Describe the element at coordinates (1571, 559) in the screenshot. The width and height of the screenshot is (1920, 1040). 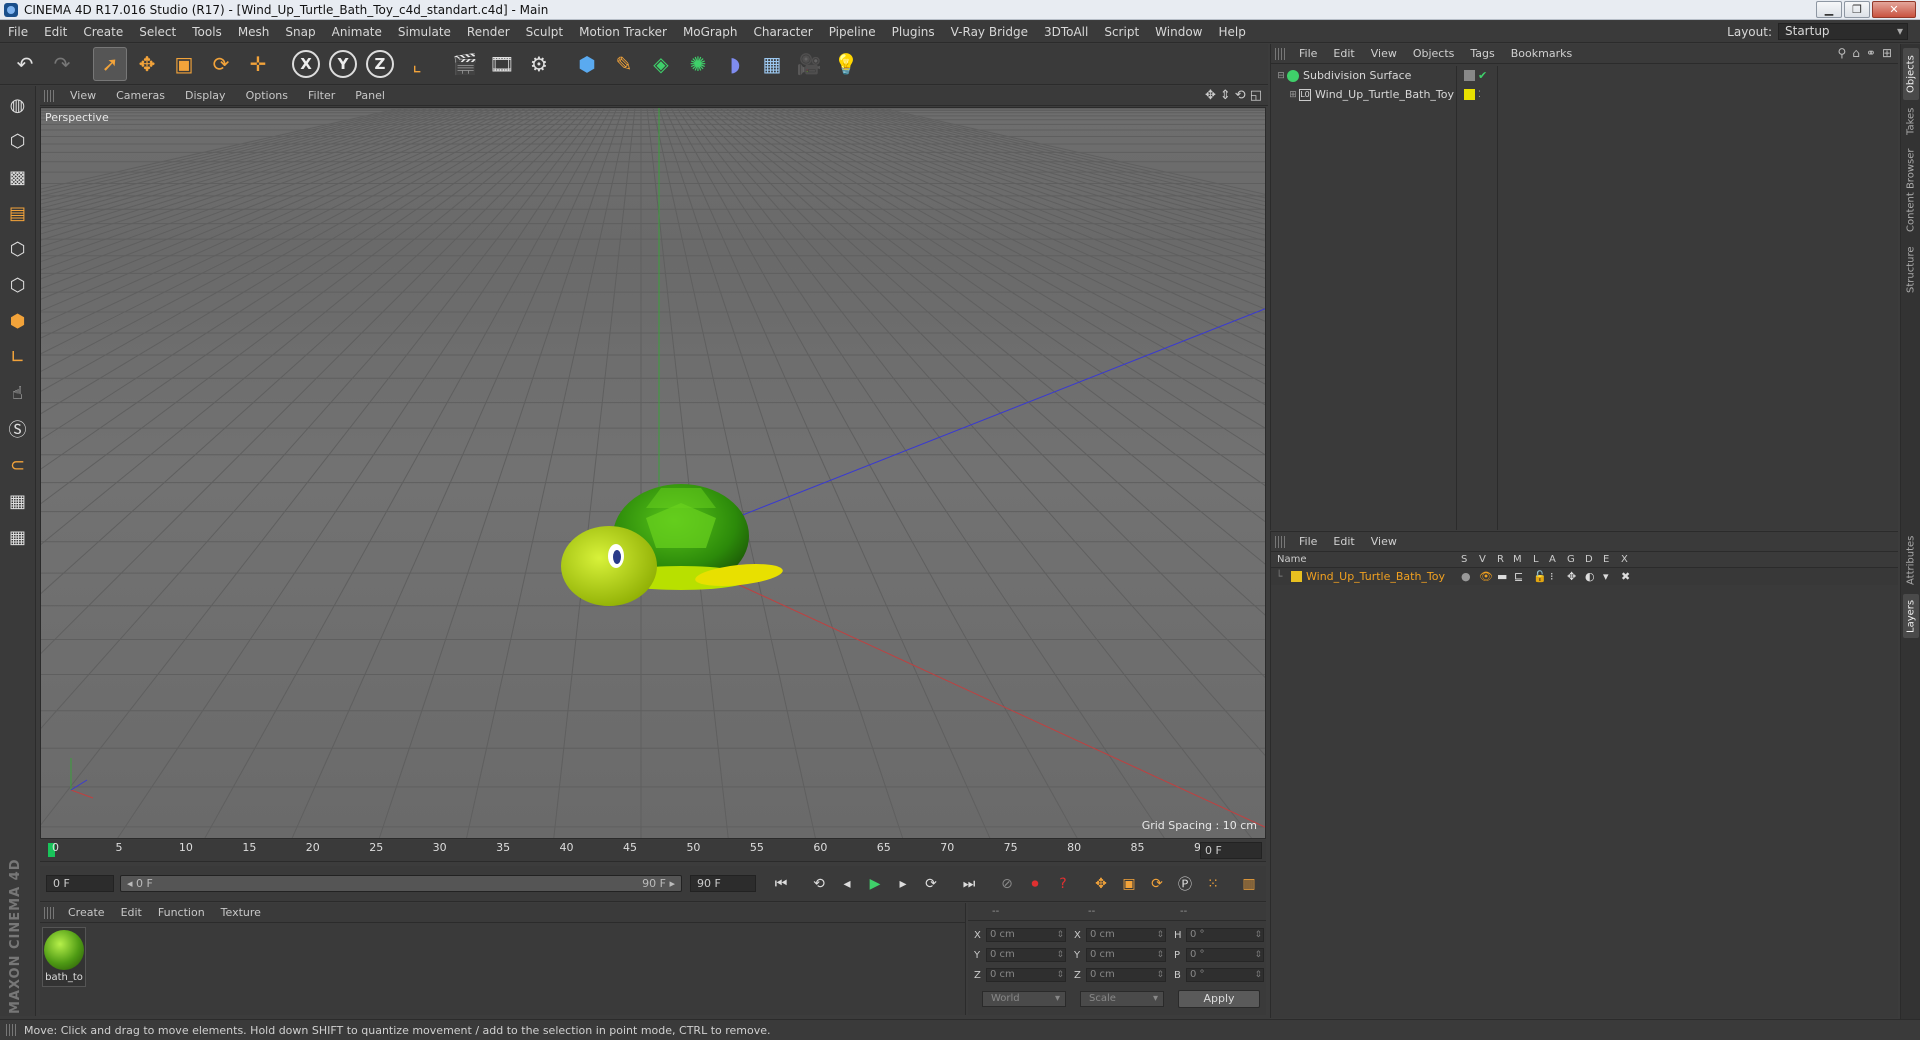
I see `col-generators: G` at that location.